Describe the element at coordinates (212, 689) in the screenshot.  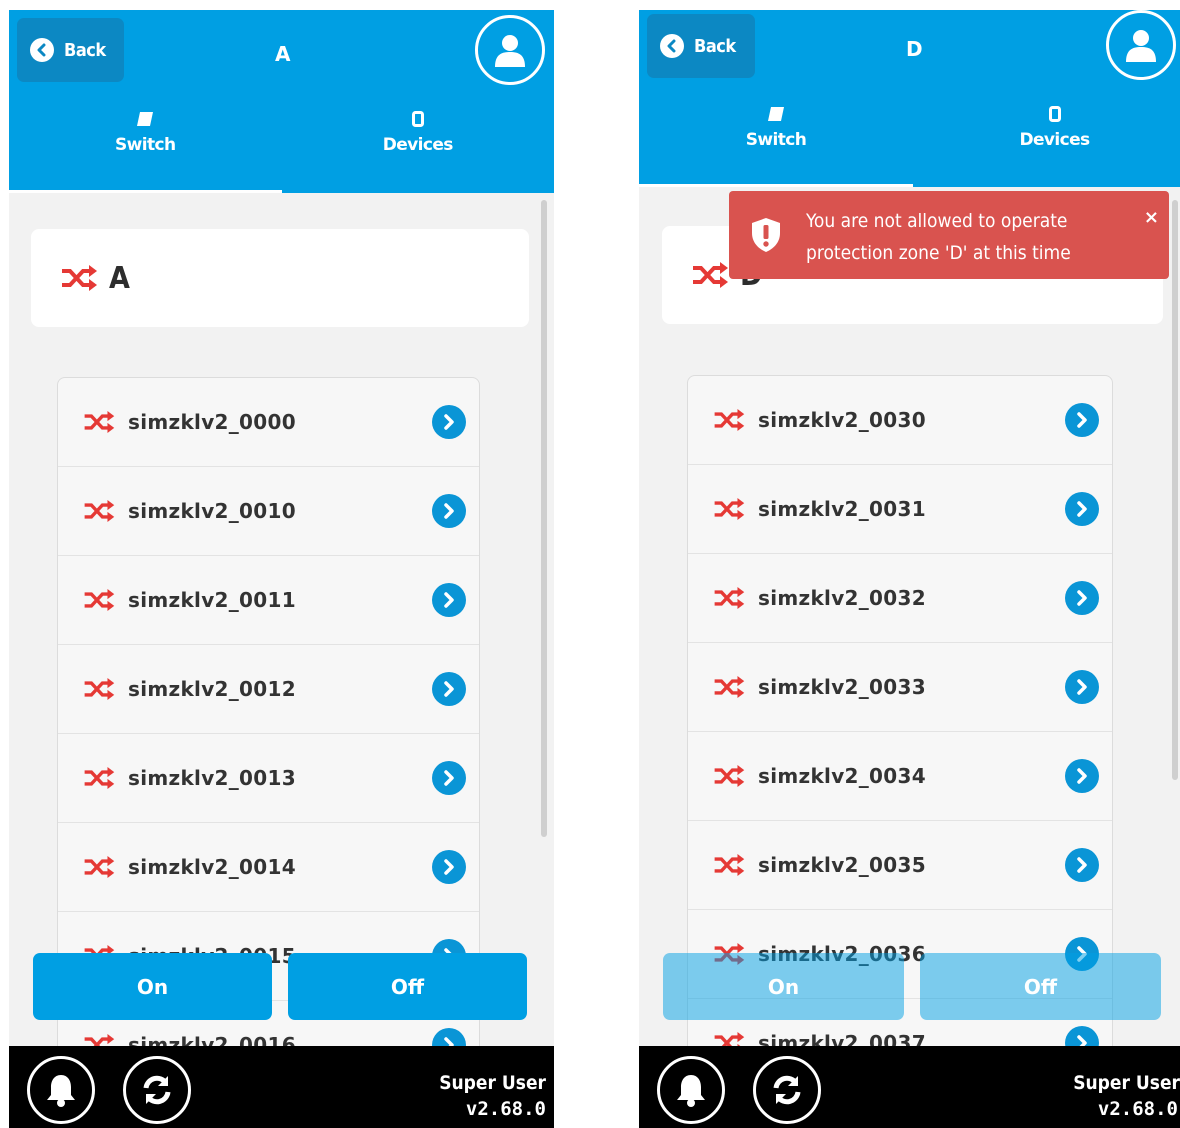
I see `list-item-label: simzklv2_0012` at that location.